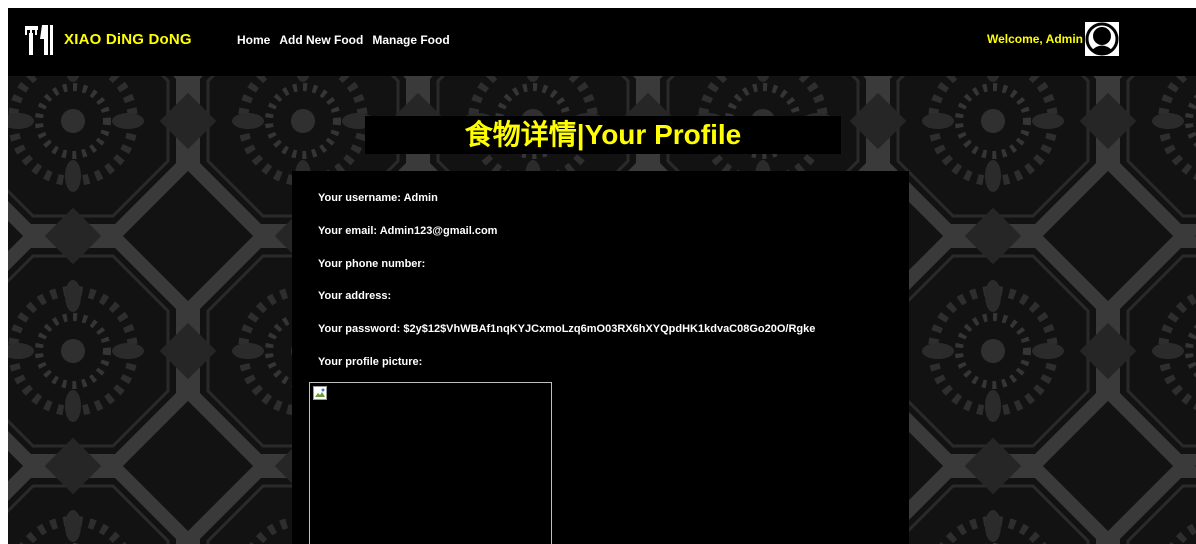 The image size is (1196, 544). What do you see at coordinates (408, 231) in the screenshot?
I see `profile-email: Your email: Admin123@gmail.com` at bounding box center [408, 231].